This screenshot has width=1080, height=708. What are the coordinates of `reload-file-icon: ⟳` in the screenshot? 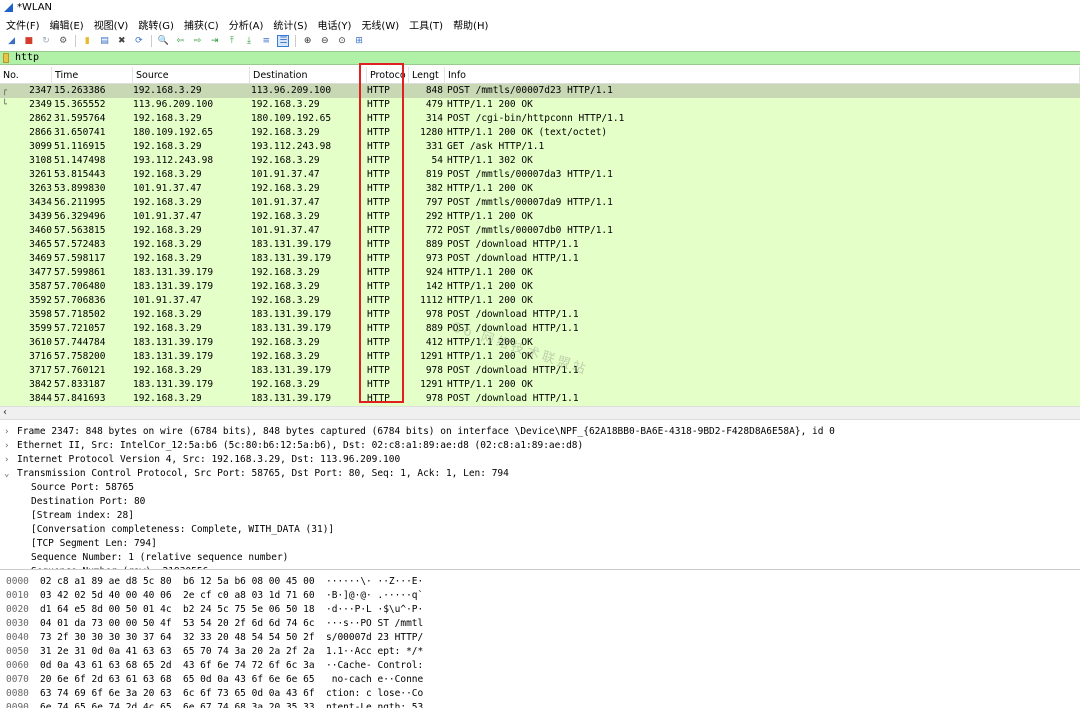 It's located at (139, 41).